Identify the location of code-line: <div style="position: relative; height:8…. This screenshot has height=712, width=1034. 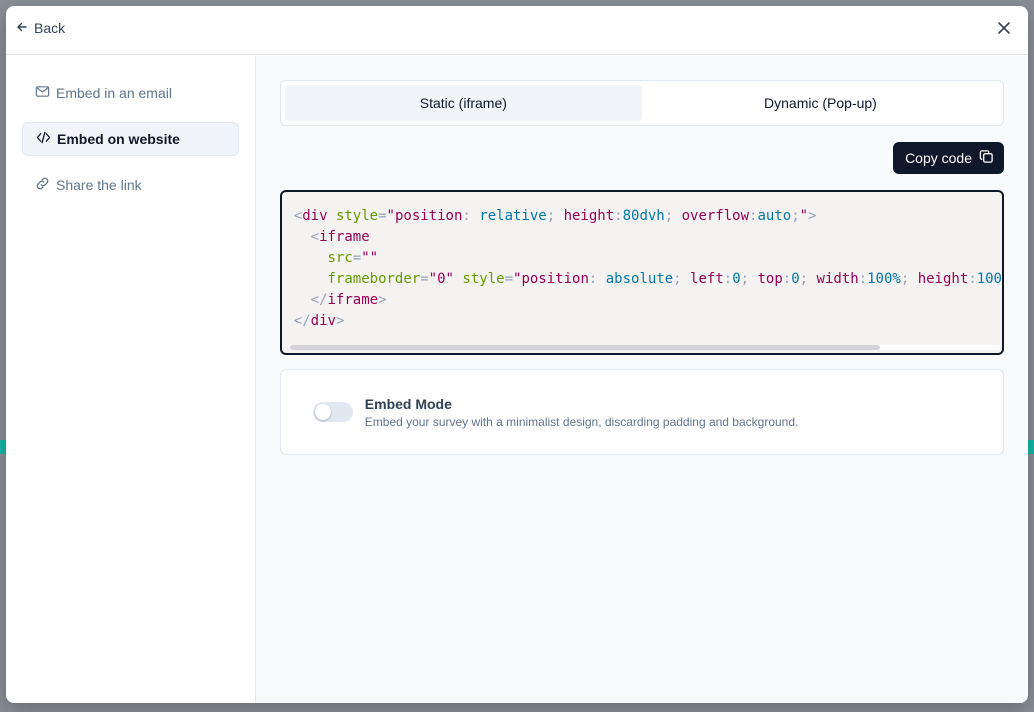
(555, 216).